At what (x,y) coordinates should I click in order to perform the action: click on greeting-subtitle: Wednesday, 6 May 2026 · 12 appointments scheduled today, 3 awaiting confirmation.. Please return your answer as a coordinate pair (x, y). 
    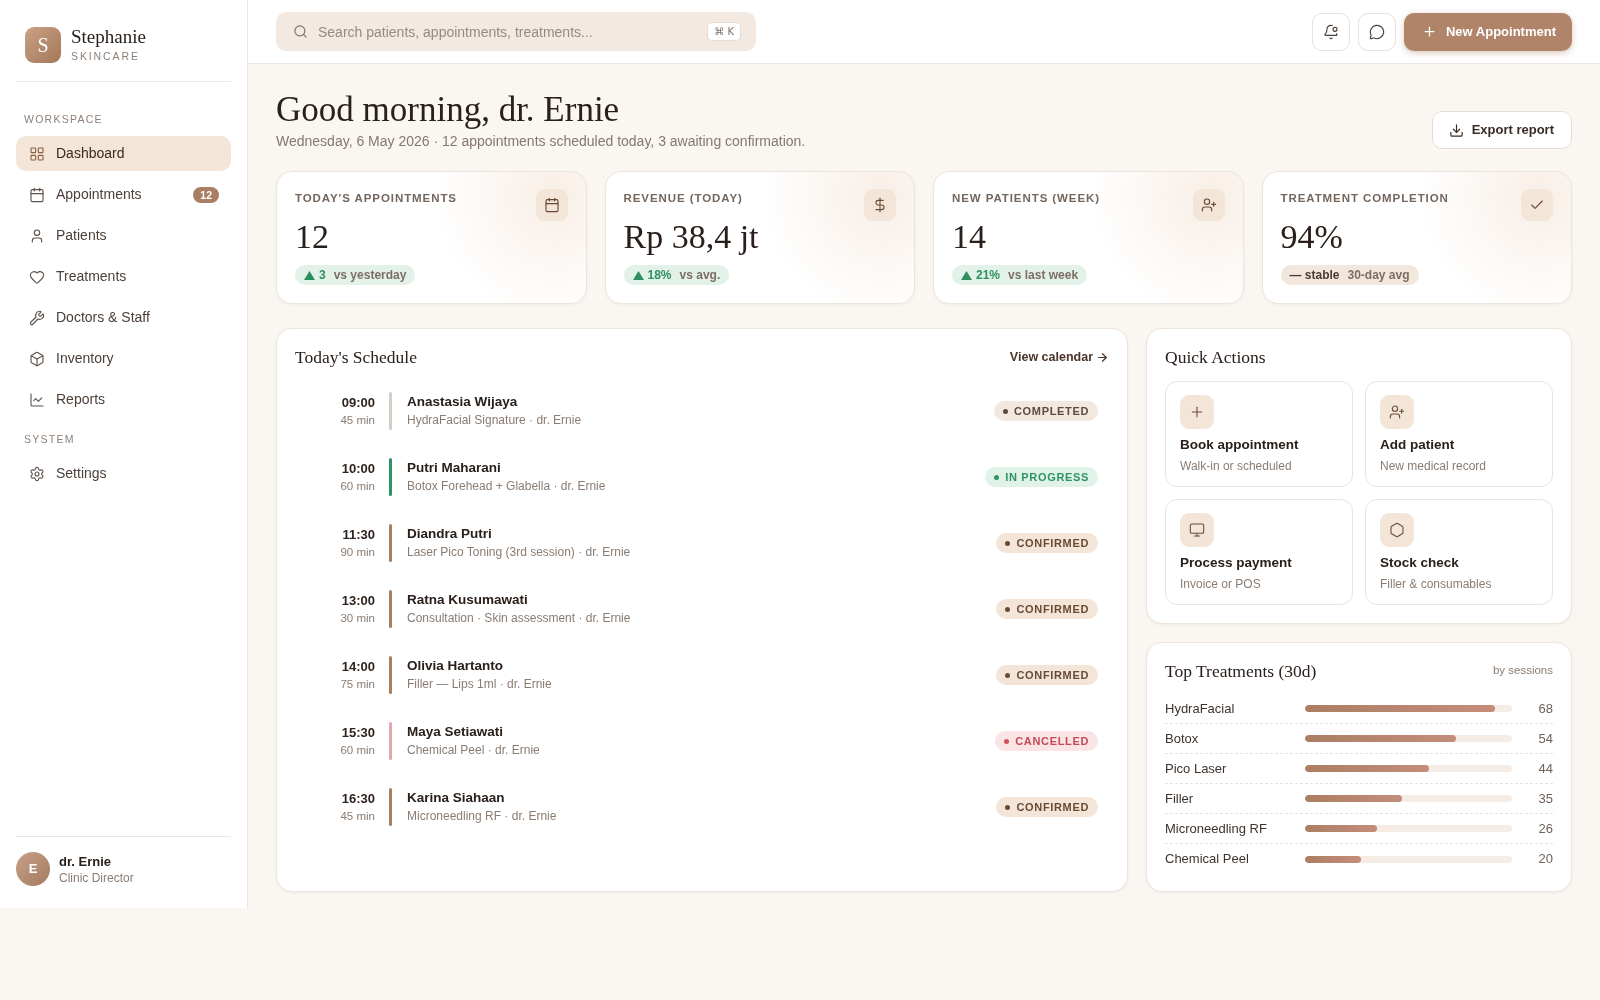
    Looking at the image, I should click on (541, 141).